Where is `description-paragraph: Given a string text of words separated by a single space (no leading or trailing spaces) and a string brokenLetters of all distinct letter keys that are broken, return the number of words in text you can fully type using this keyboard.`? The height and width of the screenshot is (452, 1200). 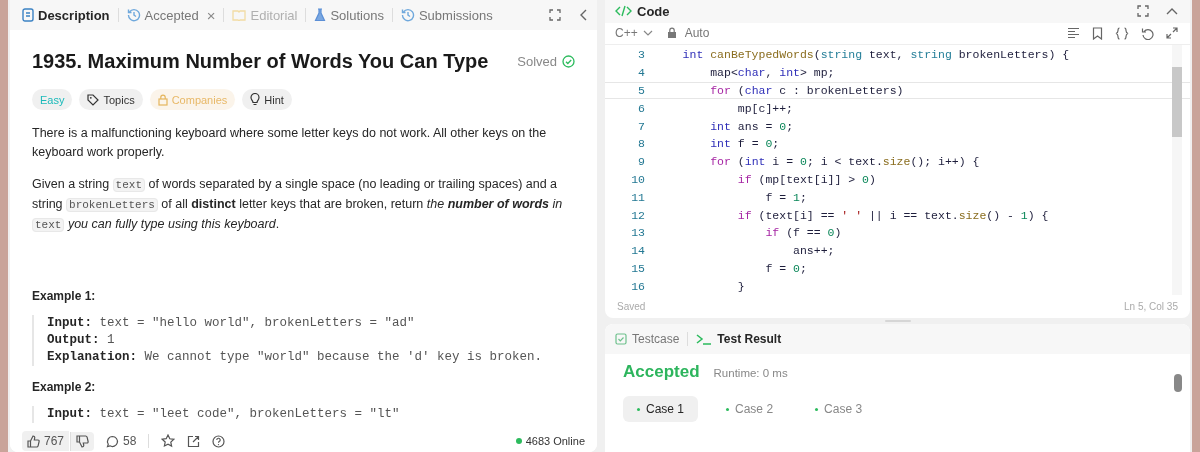
description-paragraph: Given a string text of words separated by a single space (no leading or trailing spaces) and a string brokenLetters of all distinct letter keys that are broken, return the number of words in text you can fully type using this keyboard. is located at coordinates (298, 205).